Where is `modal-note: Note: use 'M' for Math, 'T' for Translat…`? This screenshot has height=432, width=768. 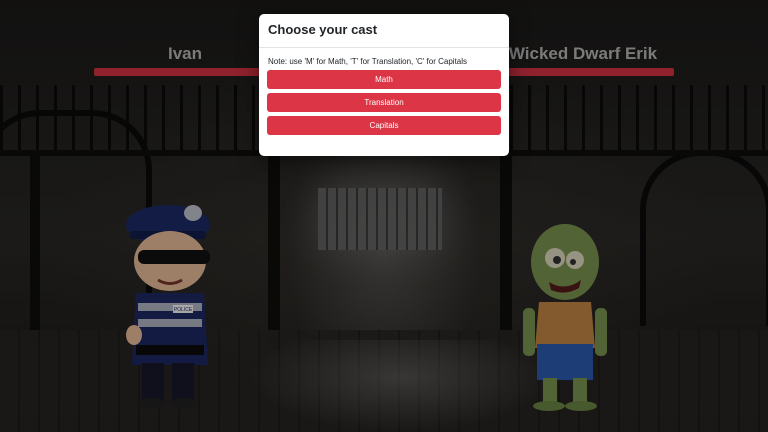 modal-note: Note: use 'M' for Math, 'T' for Translat… is located at coordinates (368, 61).